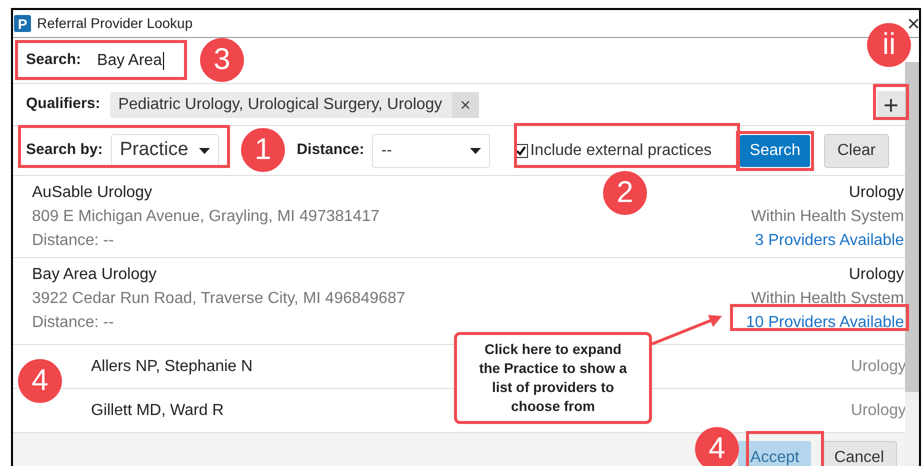 The width and height of the screenshot is (923, 466). What do you see at coordinates (157, 410) in the screenshot?
I see `provider-name: Gillett MD, Ward R` at bounding box center [157, 410].